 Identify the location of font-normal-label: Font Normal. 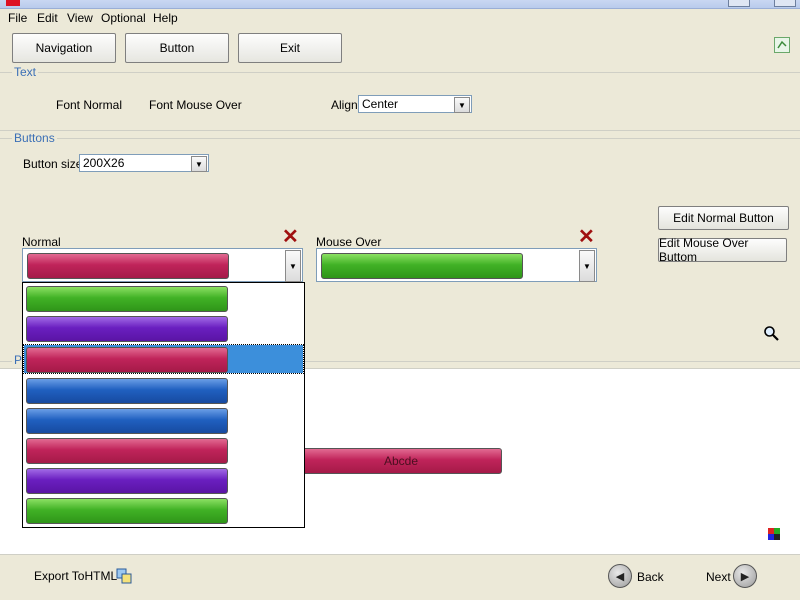
(89, 105).